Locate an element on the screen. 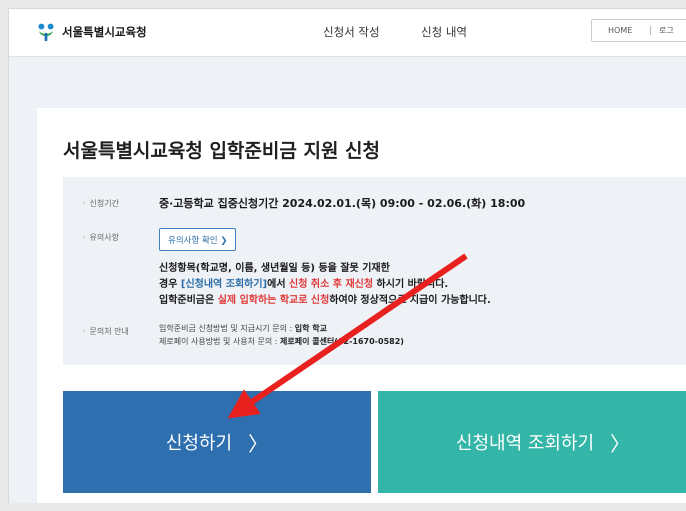 The width and height of the screenshot is (686, 511). contact-label: 문의처 안내 is located at coordinates (106, 331).